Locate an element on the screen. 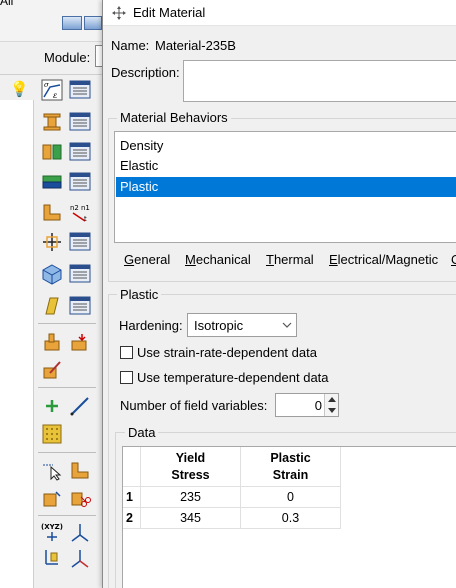  rebar-orientation-icon is located at coordinates (52, 242).